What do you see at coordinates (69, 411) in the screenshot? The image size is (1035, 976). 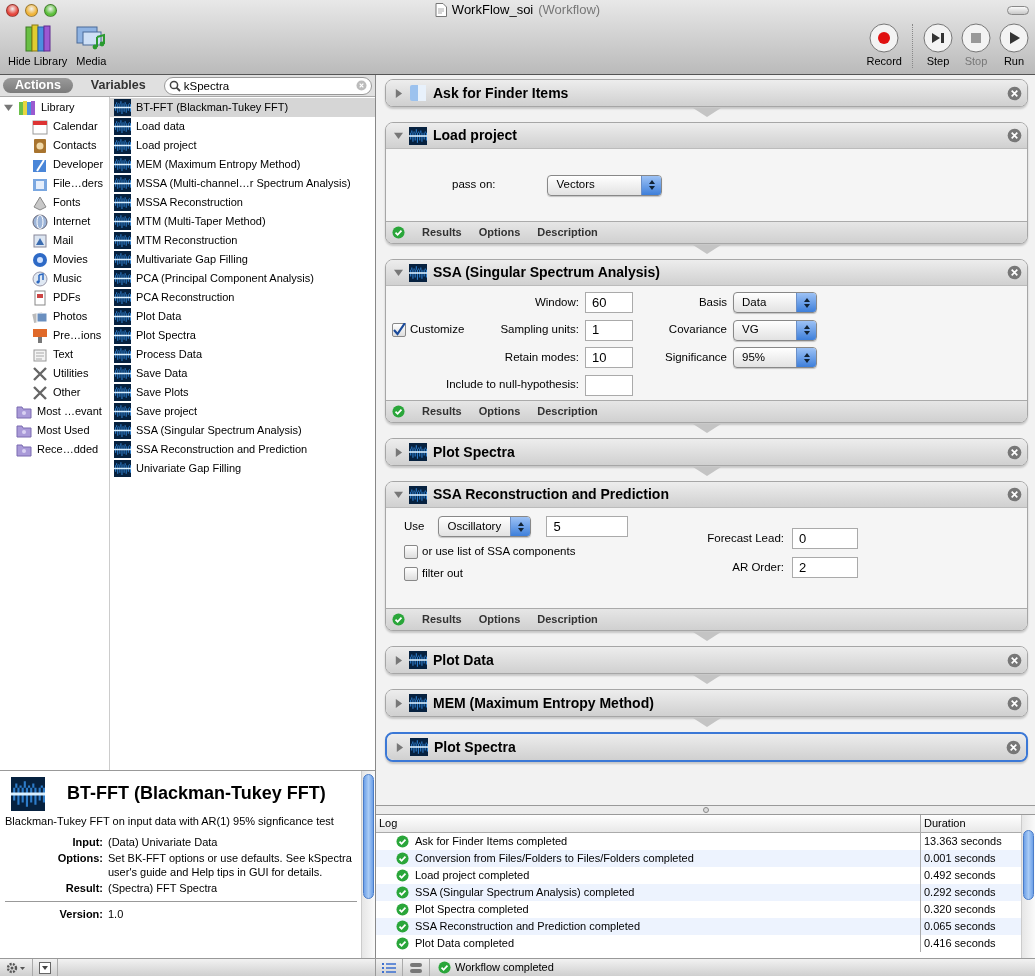 I see `category-item: Most …evant` at bounding box center [69, 411].